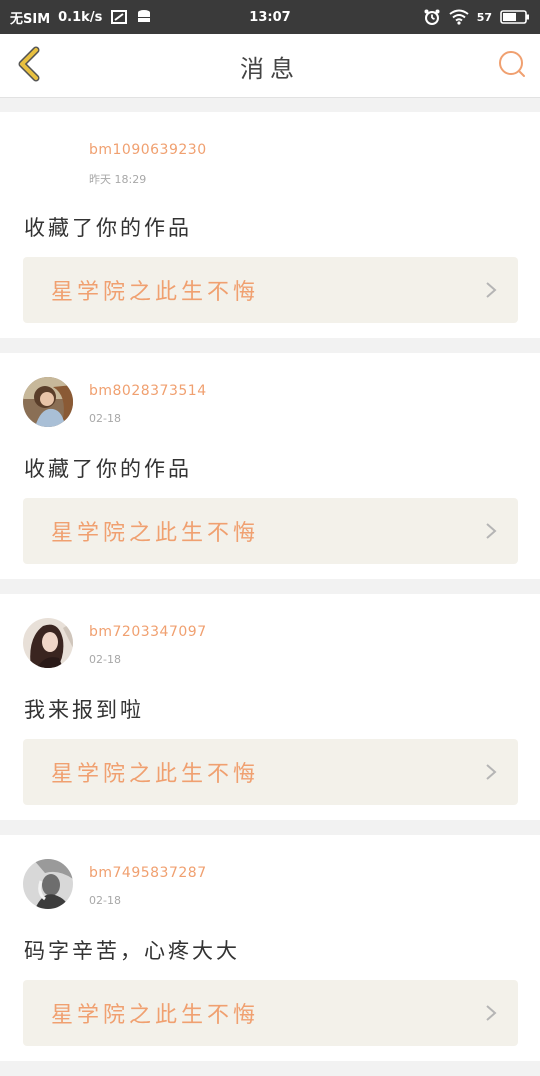 This screenshot has width=540, height=1076. What do you see at coordinates (148, 873) in the screenshot?
I see `username: bm7495837287` at bounding box center [148, 873].